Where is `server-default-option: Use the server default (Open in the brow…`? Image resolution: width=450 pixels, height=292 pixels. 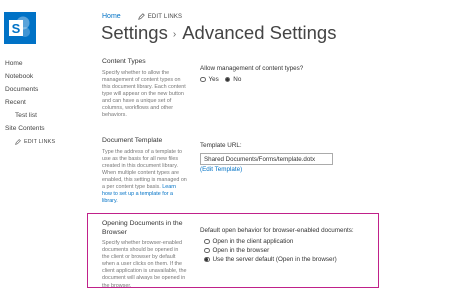
server-default-option: Use the server default (Open in the brow… is located at coordinates (279, 259).